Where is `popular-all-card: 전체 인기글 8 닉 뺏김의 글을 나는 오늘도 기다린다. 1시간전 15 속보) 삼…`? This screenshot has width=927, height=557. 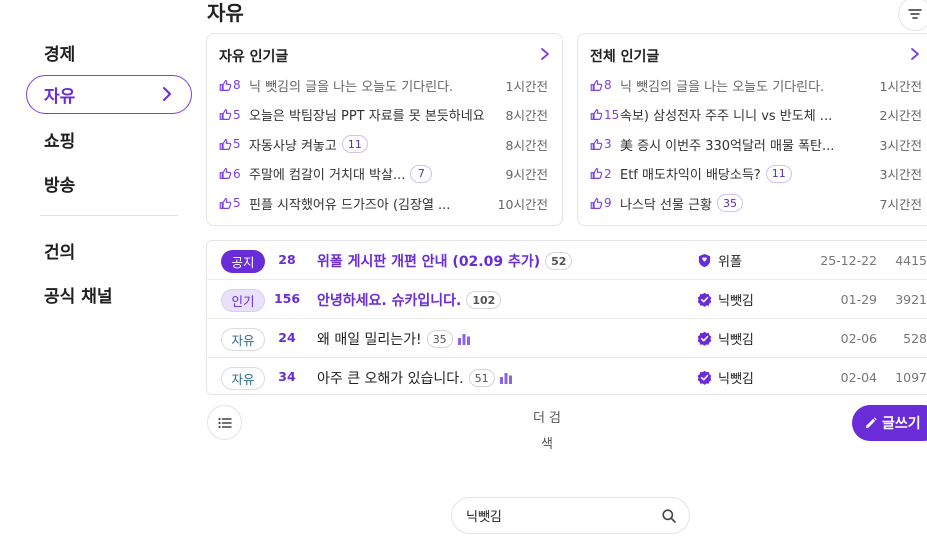
popular-all-card: 전체 인기글 8 닉 뺏김의 글을 나는 오늘도 기다린다. 1시간전 15 속보) 삼… is located at coordinates (752, 129).